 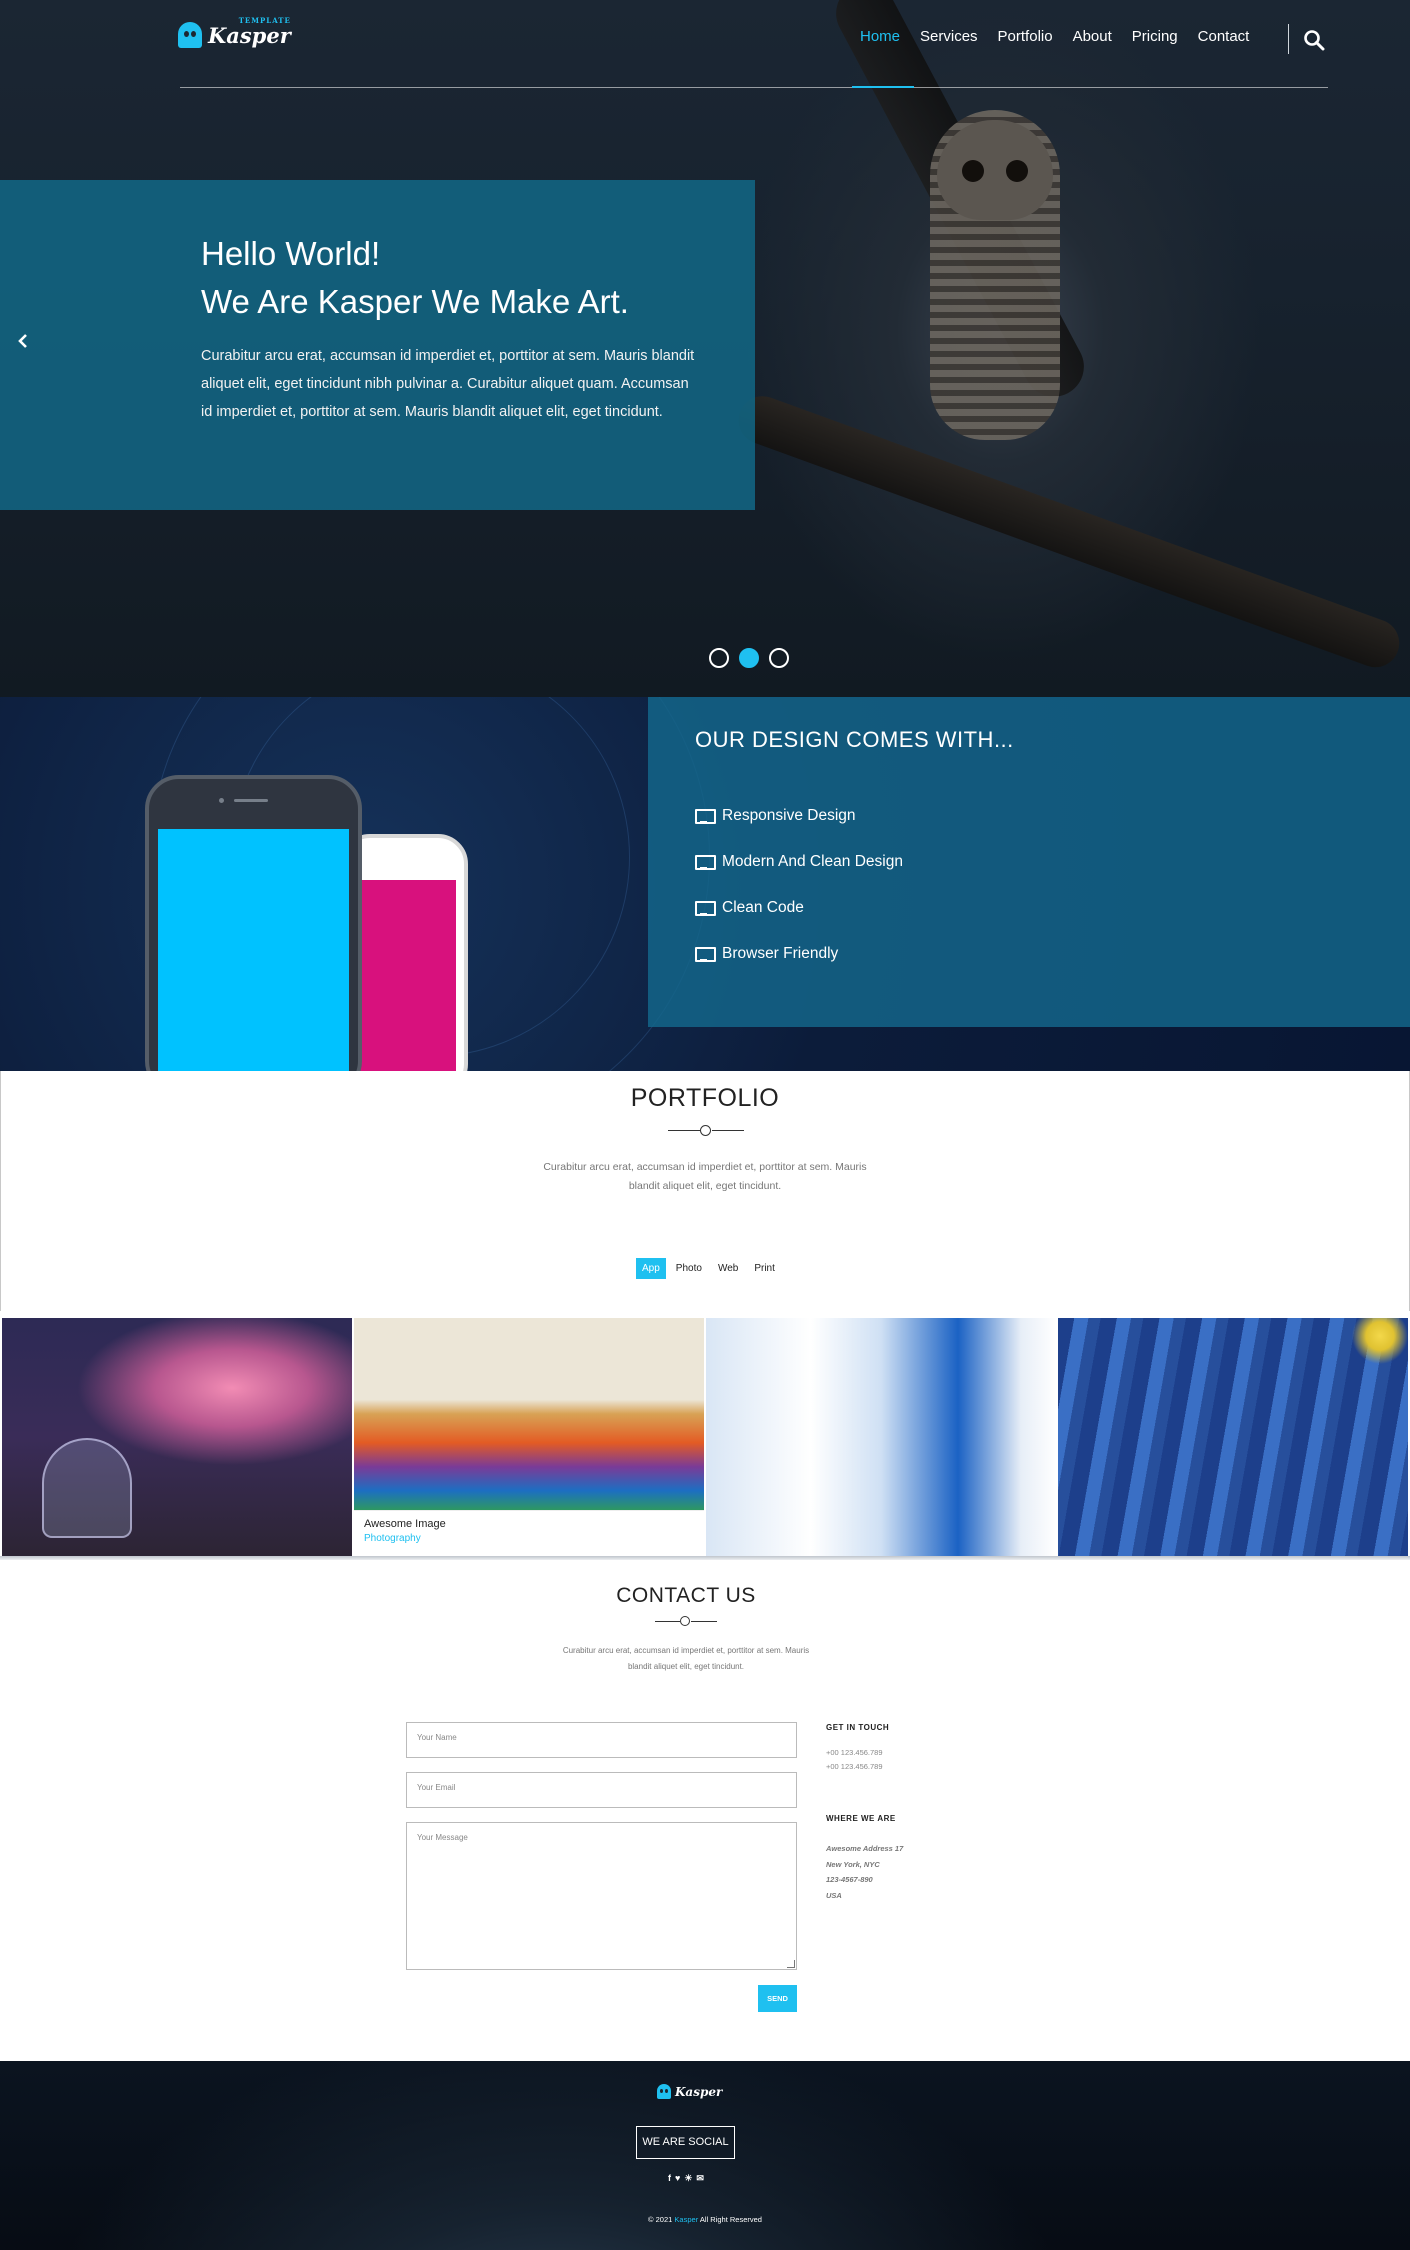 What do you see at coordinates (865, 1848) in the screenshot?
I see `address-line: Awesome Address 17` at bounding box center [865, 1848].